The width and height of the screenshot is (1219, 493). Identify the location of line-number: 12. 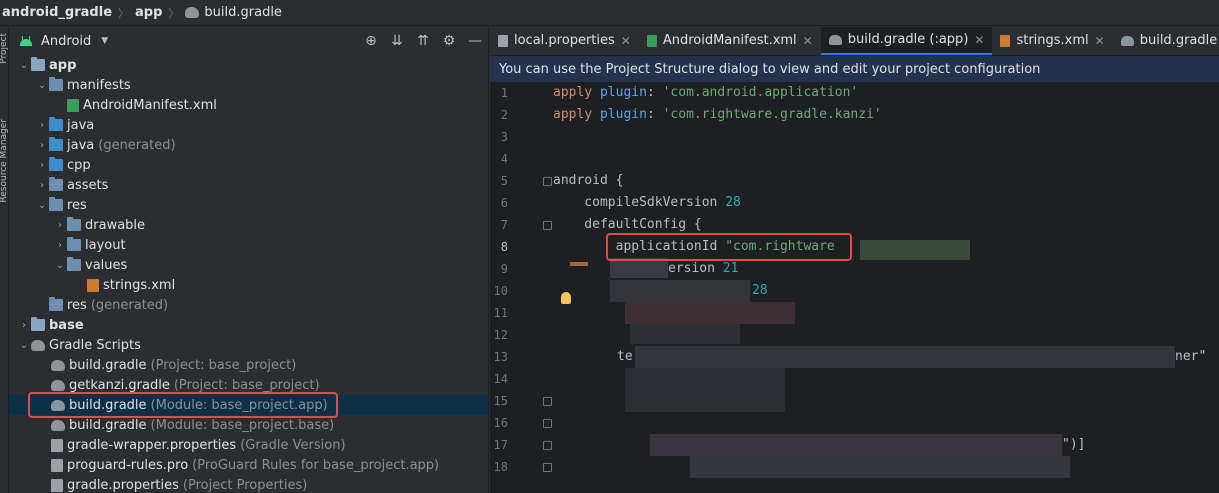
(500, 335).